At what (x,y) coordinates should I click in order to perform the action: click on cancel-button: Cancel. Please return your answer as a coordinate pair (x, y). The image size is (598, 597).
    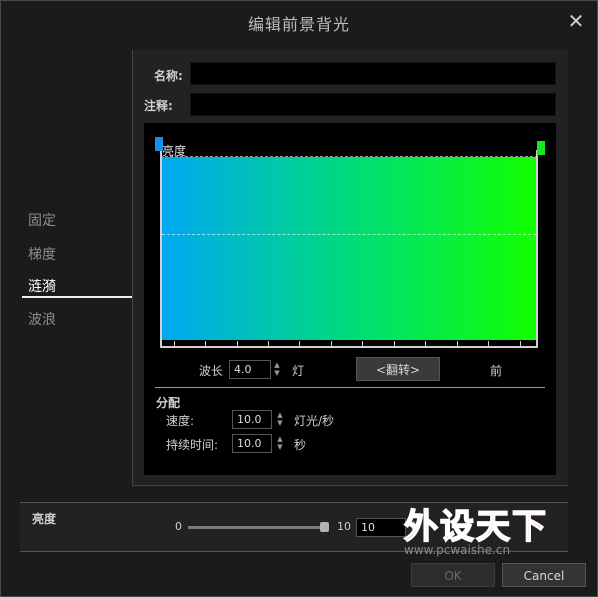
    Looking at the image, I should click on (544, 575).